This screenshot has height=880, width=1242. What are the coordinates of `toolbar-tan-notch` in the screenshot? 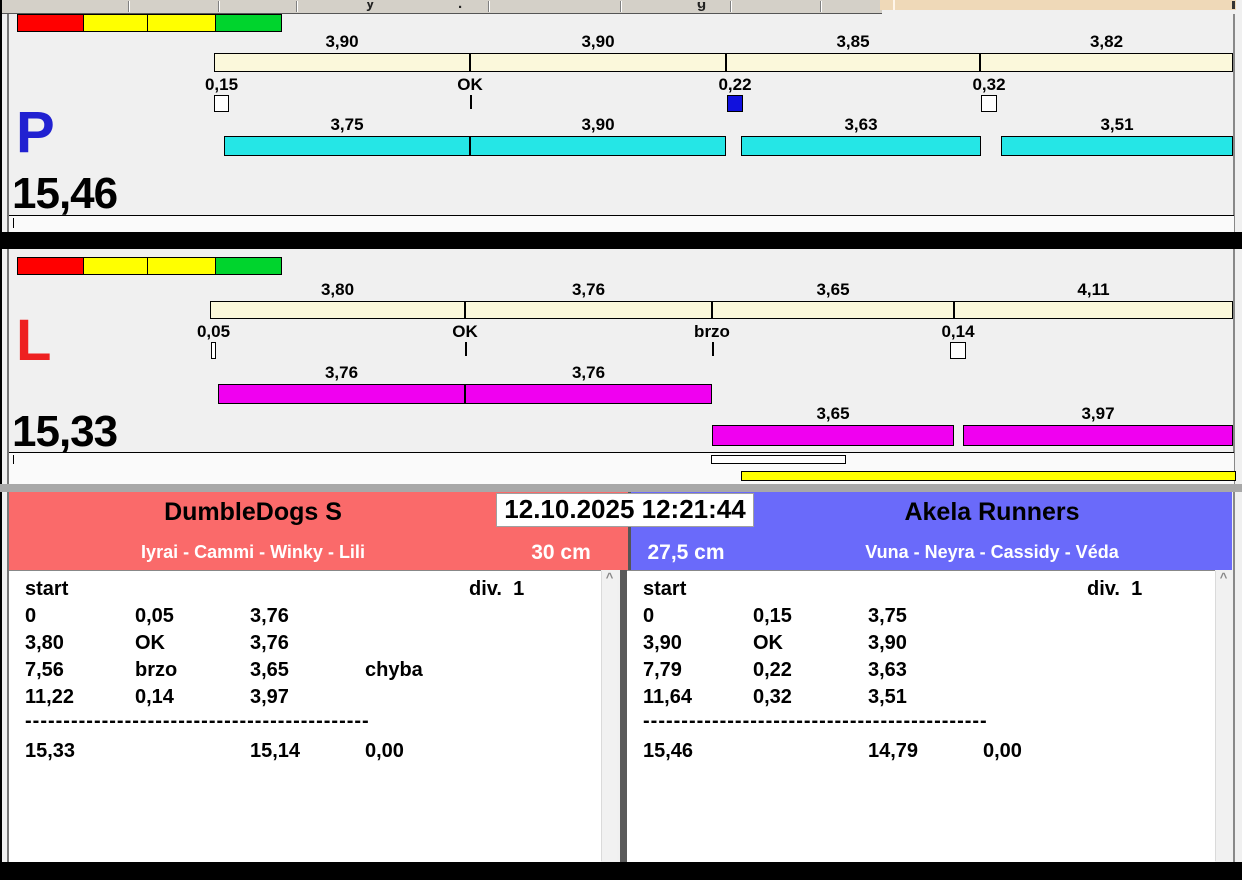 It's located at (1233, 5).